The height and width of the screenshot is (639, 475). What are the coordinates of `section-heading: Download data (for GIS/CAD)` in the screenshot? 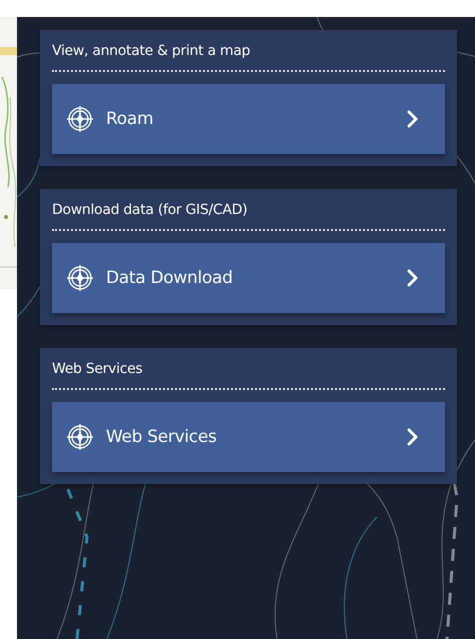 It's located at (248, 216).